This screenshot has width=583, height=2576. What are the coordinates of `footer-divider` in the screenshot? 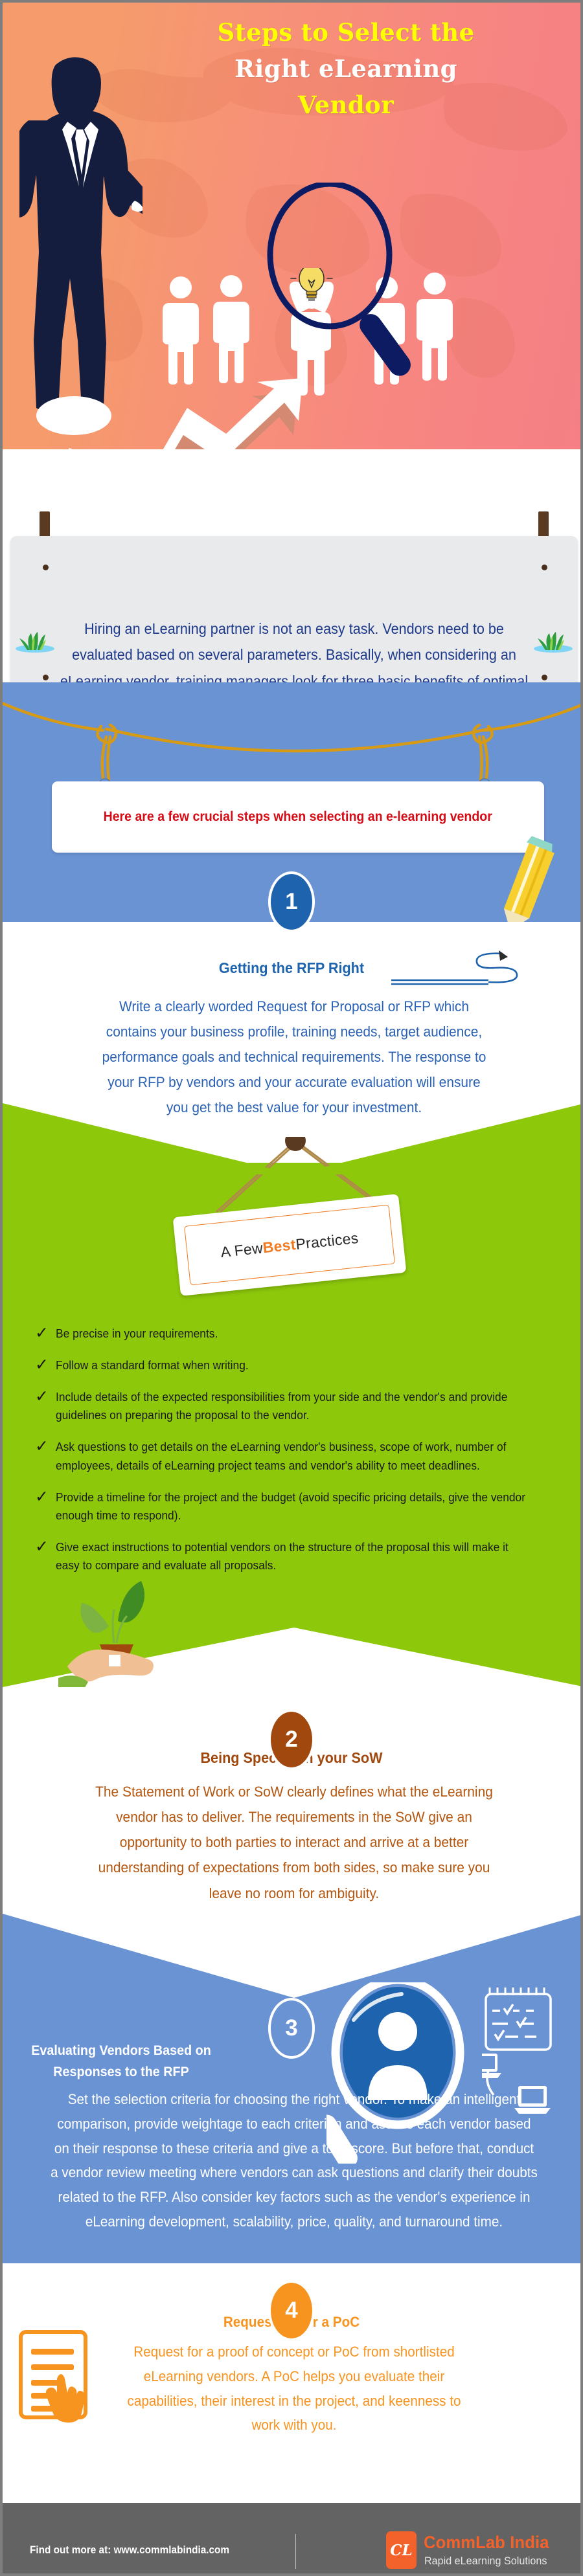 It's located at (295, 2551).